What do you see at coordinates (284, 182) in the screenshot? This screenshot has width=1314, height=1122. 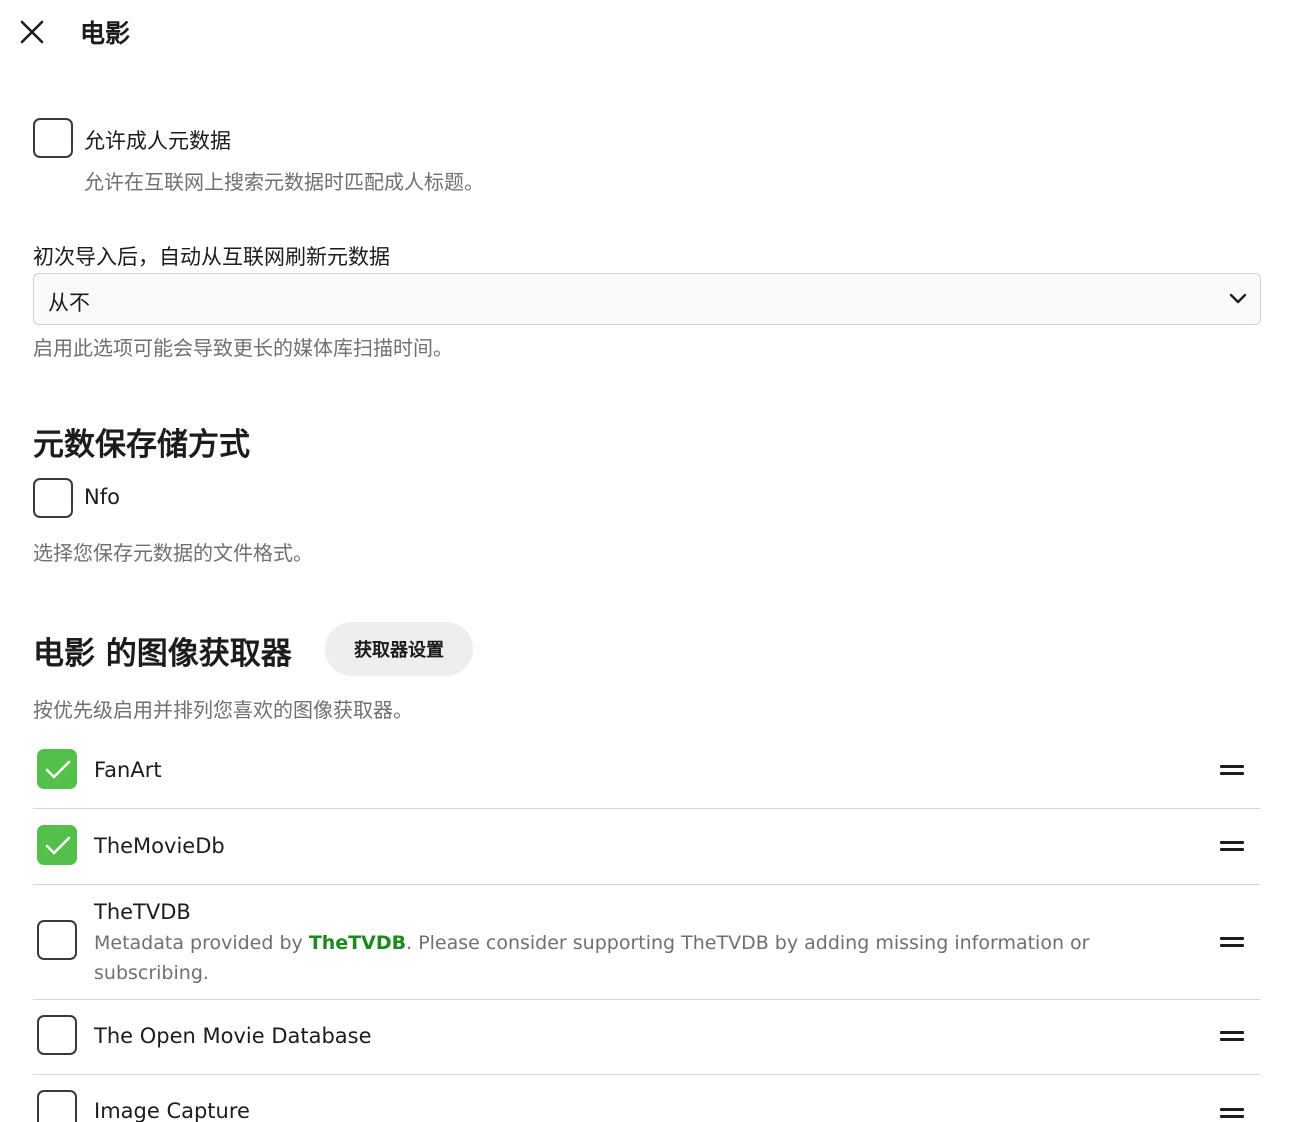 I see `adult-metadata-help: 允许在互联网上搜索元数据时匹配成人标题。` at bounding box center [284, 182].